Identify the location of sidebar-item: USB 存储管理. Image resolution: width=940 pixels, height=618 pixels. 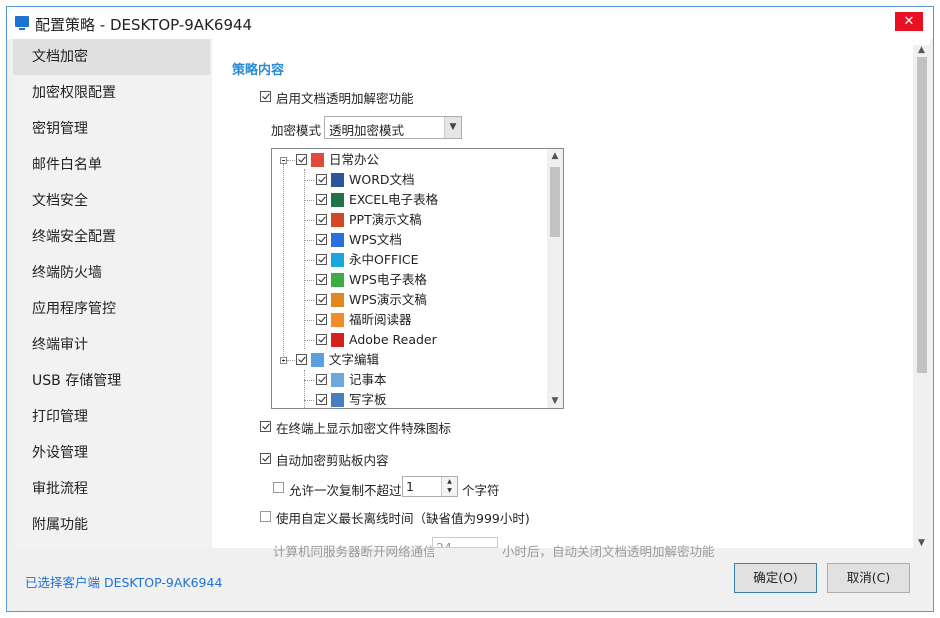
(111, 381).